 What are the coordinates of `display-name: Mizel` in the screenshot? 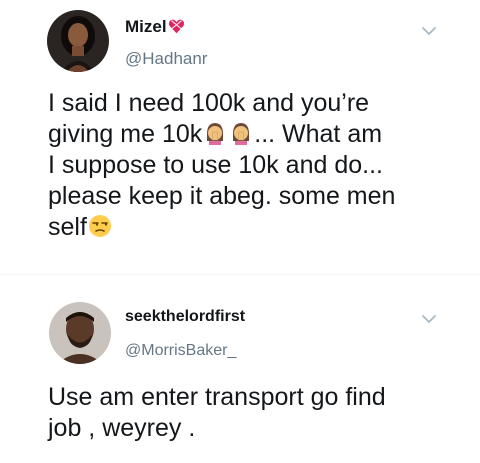 It's located at (155, 27).